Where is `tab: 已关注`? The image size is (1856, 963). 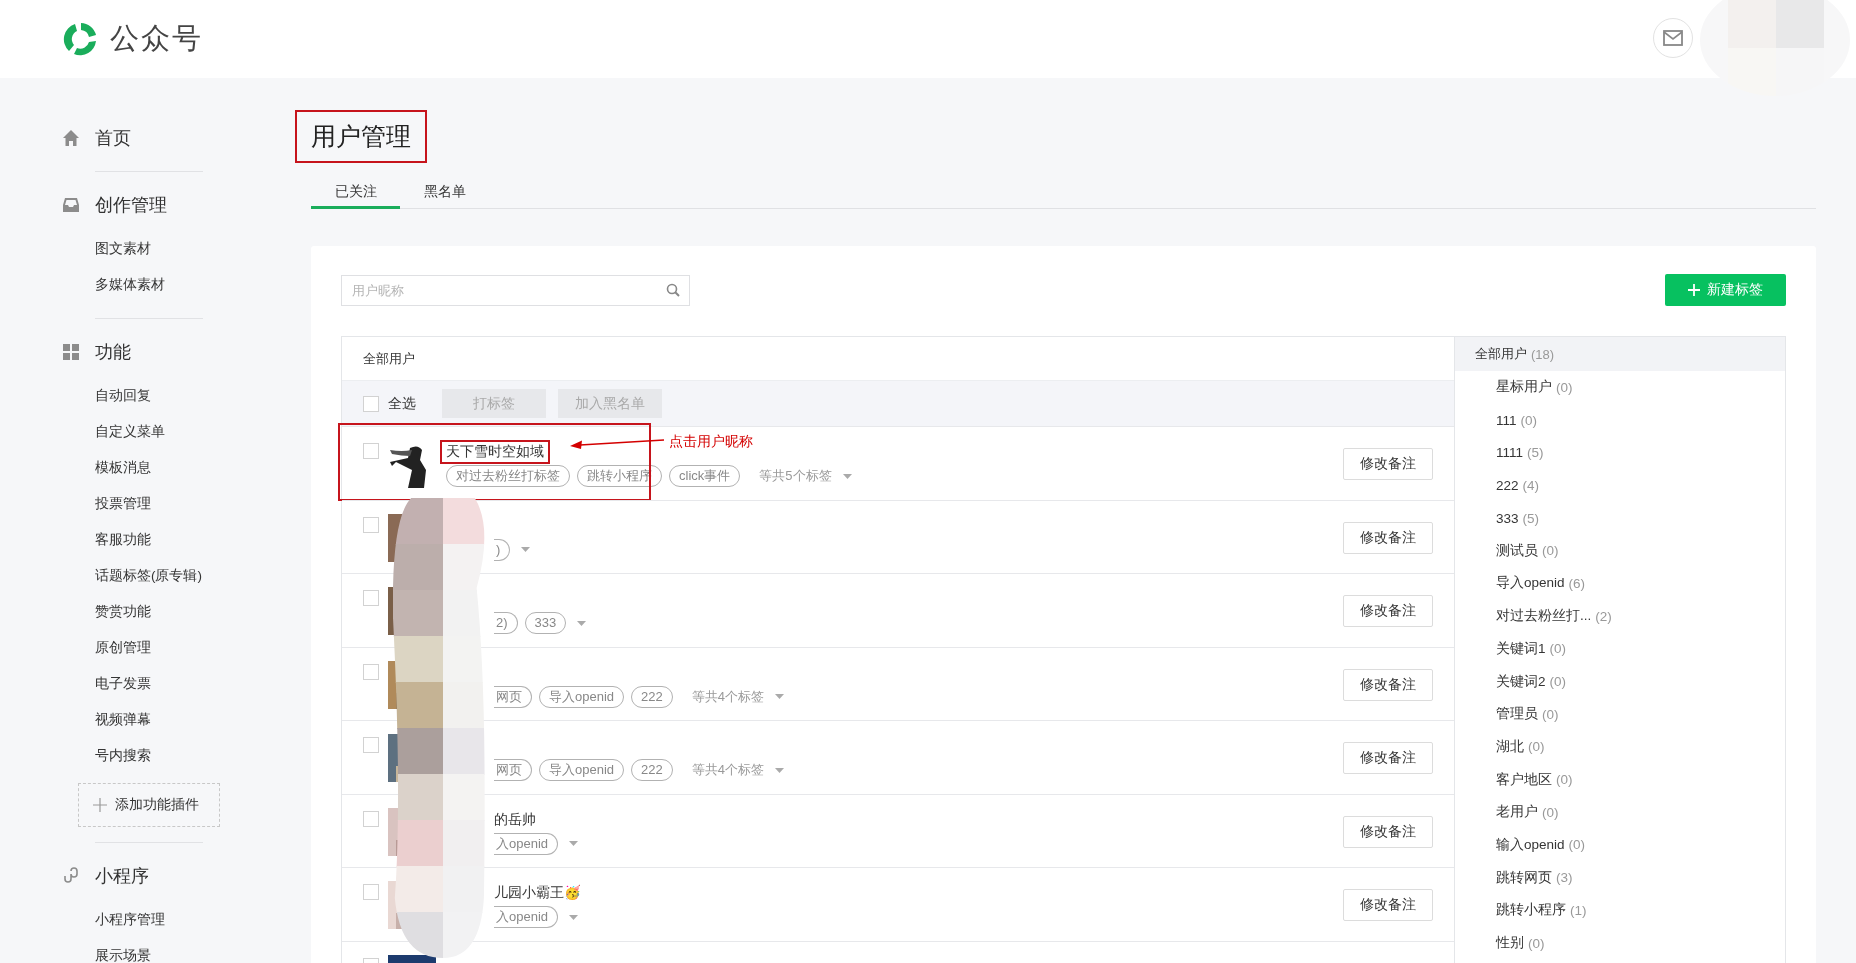 tab: 已关注 is located at coordinates (355, 193).